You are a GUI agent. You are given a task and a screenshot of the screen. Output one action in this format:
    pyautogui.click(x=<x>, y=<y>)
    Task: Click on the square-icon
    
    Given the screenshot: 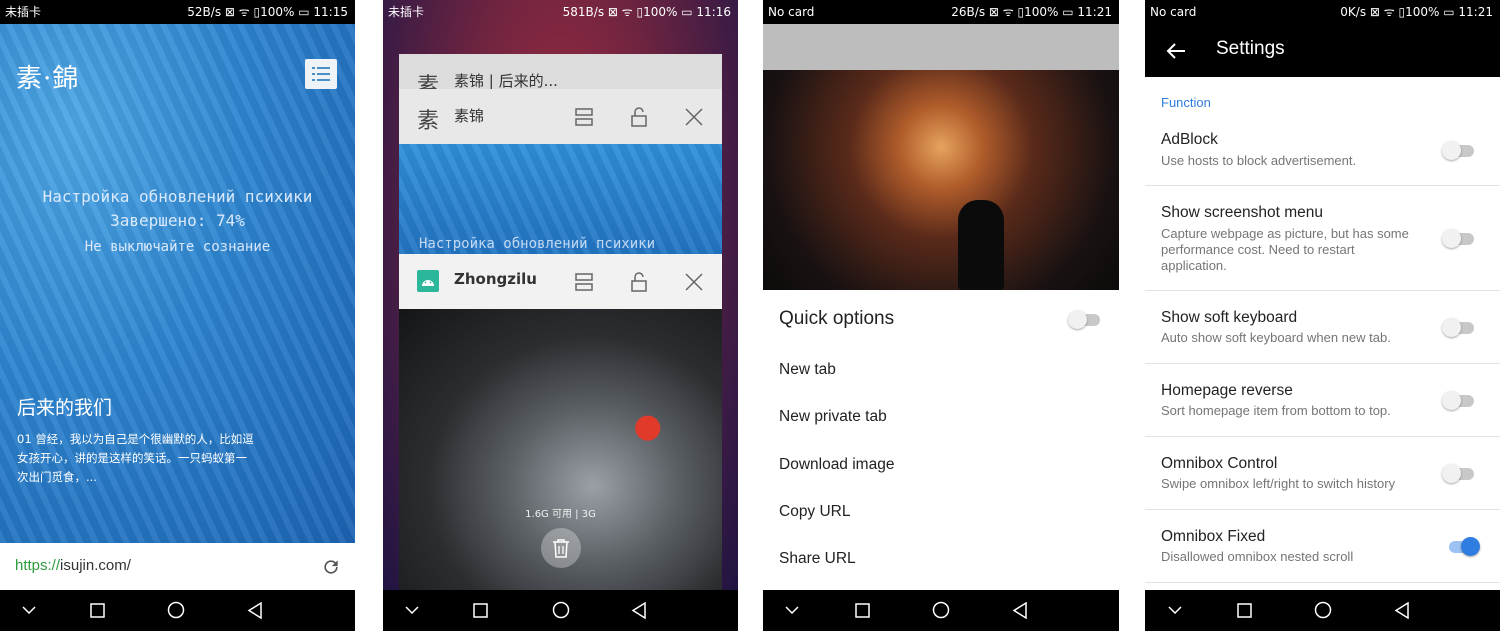 What is the action you would take?
    pyautogui.click(x=97, y=610)
    